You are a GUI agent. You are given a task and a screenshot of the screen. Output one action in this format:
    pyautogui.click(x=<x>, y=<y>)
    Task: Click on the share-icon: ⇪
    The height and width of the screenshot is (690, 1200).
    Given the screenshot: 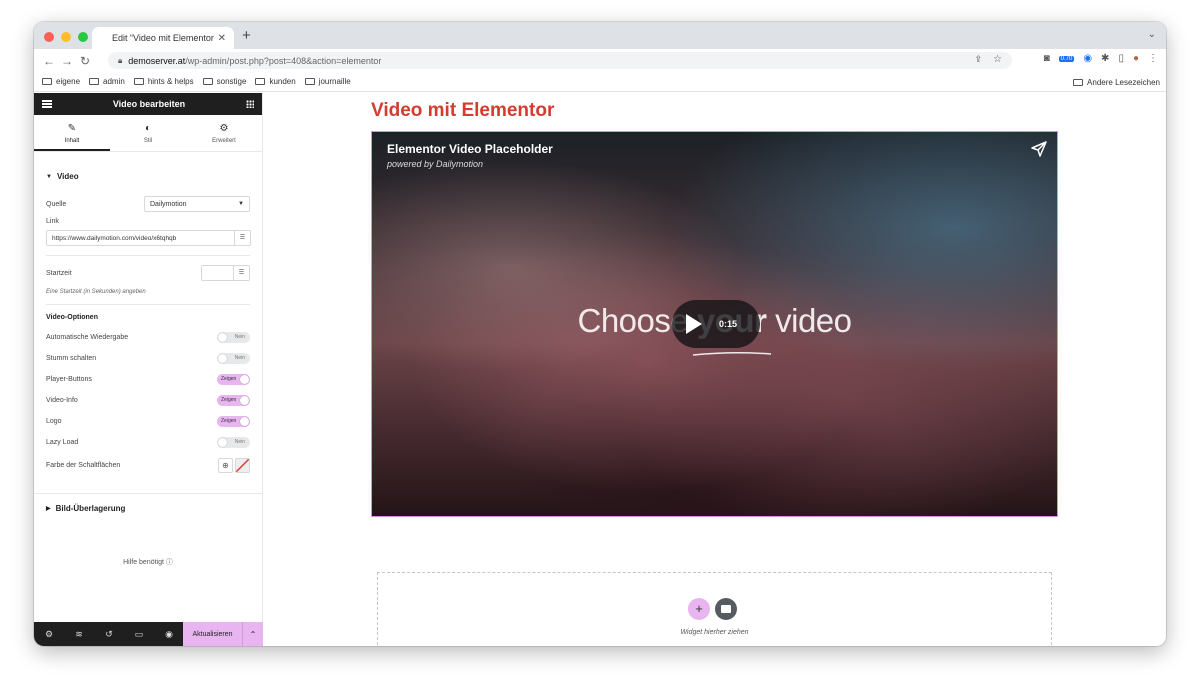 What is the action you would take?
    pyautogui.click(x=978, y=59)
    